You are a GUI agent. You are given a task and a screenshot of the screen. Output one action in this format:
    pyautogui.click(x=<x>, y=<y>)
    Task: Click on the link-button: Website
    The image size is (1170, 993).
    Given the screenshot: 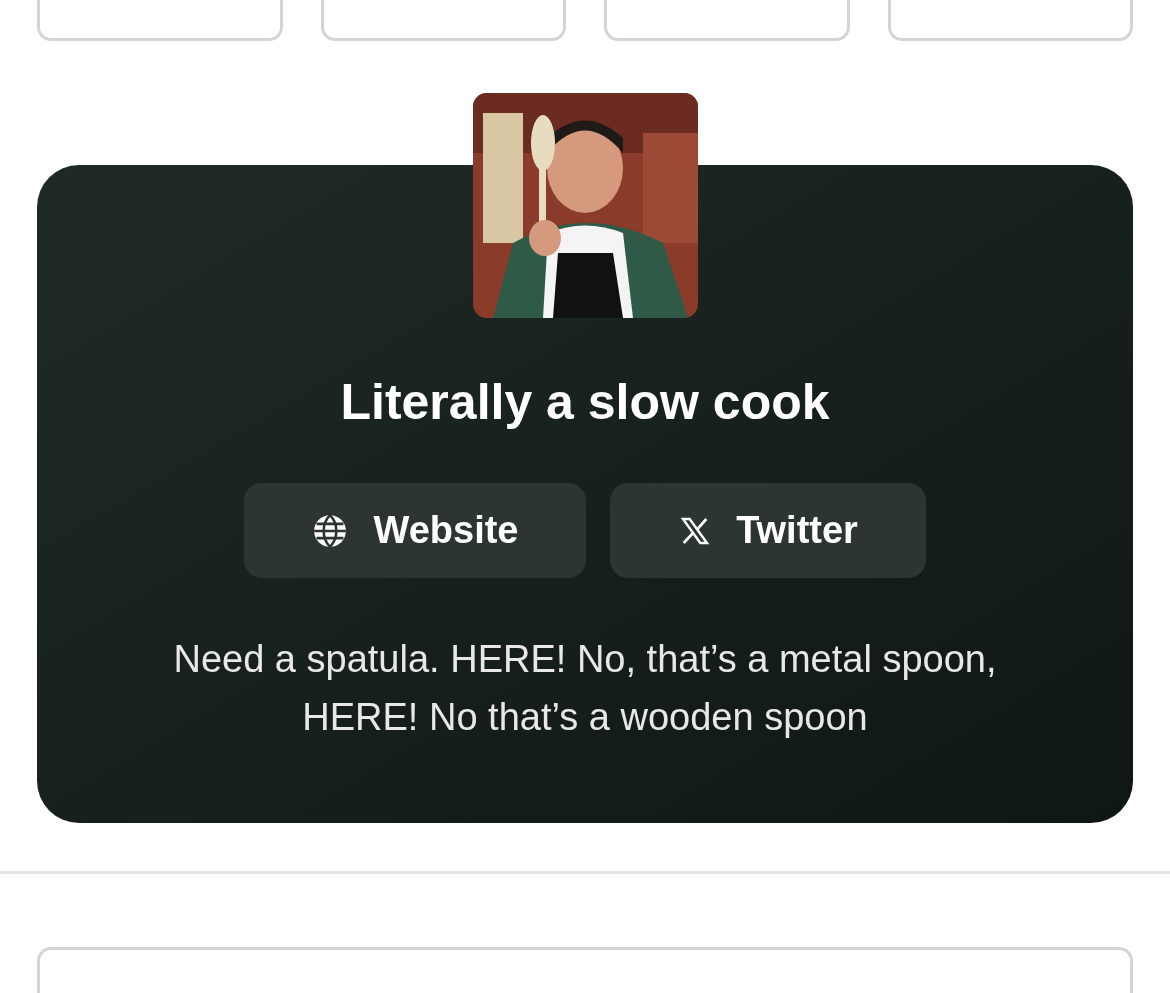 What is the action you would take?
    pyautogui.click(x=415, y=530)
    